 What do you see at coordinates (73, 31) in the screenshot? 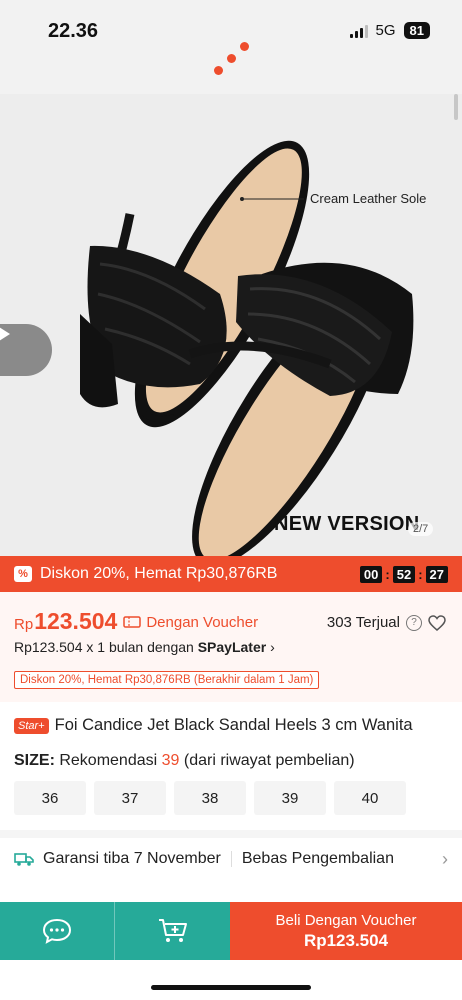
I see `status-time: 22.36` at bounding box center [73, 31].